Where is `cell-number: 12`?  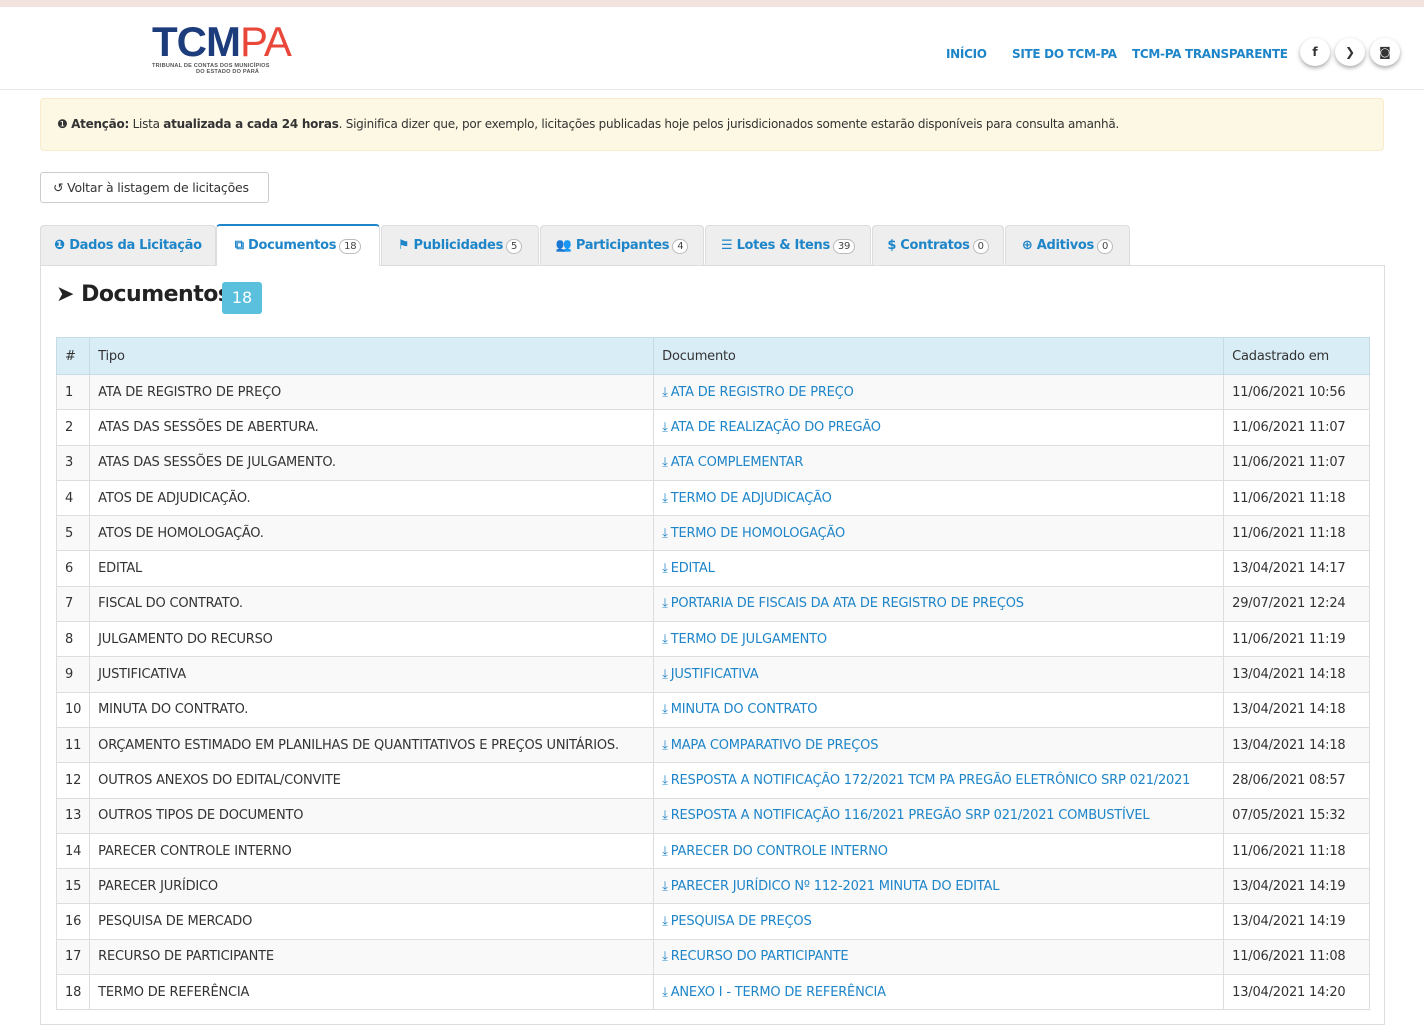 cell-number: 12 is located at coordinates (73, 780).